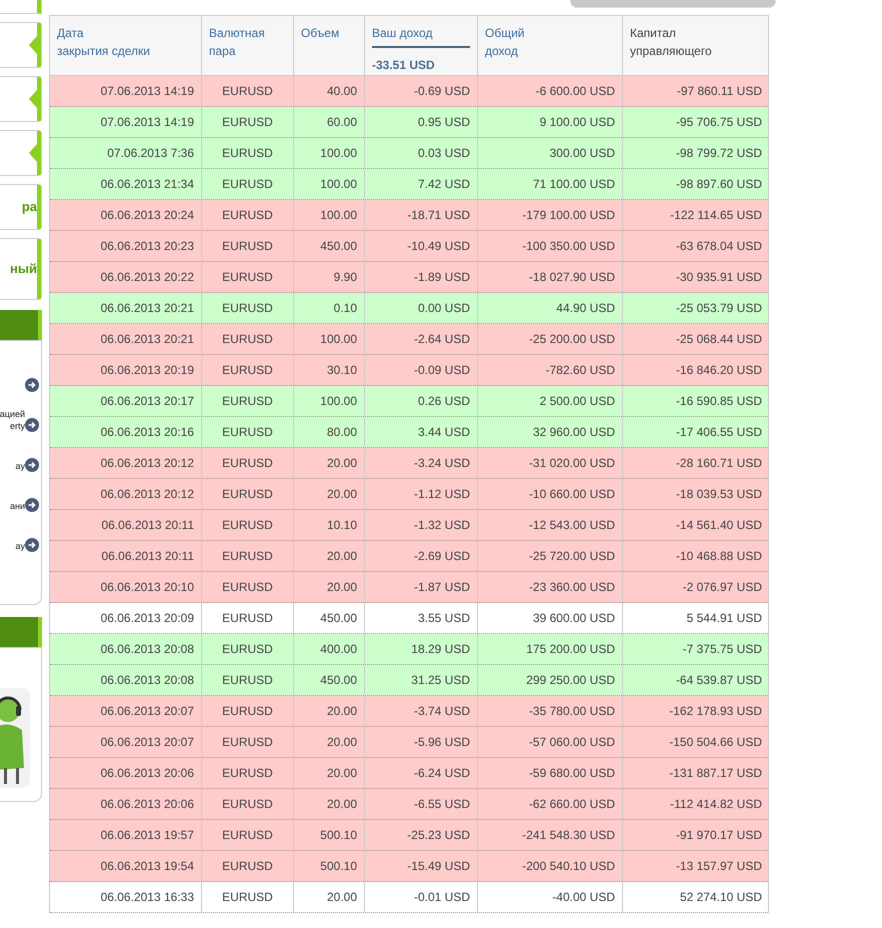 The height and width of the screenshot is (928, 882). What do you see at coordinates (571, 804) in the screenshot?
I see `table-cell-text: -62 660.00 USD` at bounding box center [571, 804].